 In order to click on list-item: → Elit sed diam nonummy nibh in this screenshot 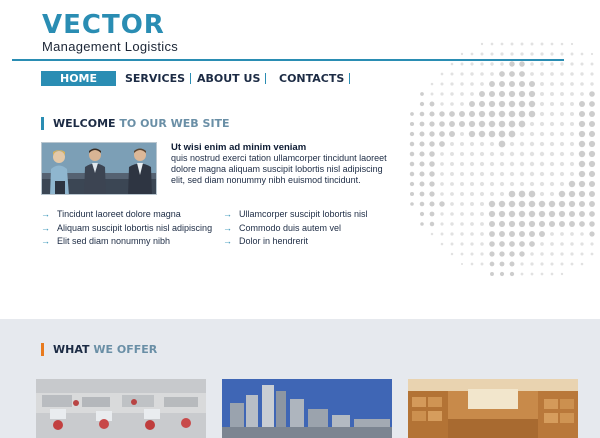, I will do `click(126, 242)`.